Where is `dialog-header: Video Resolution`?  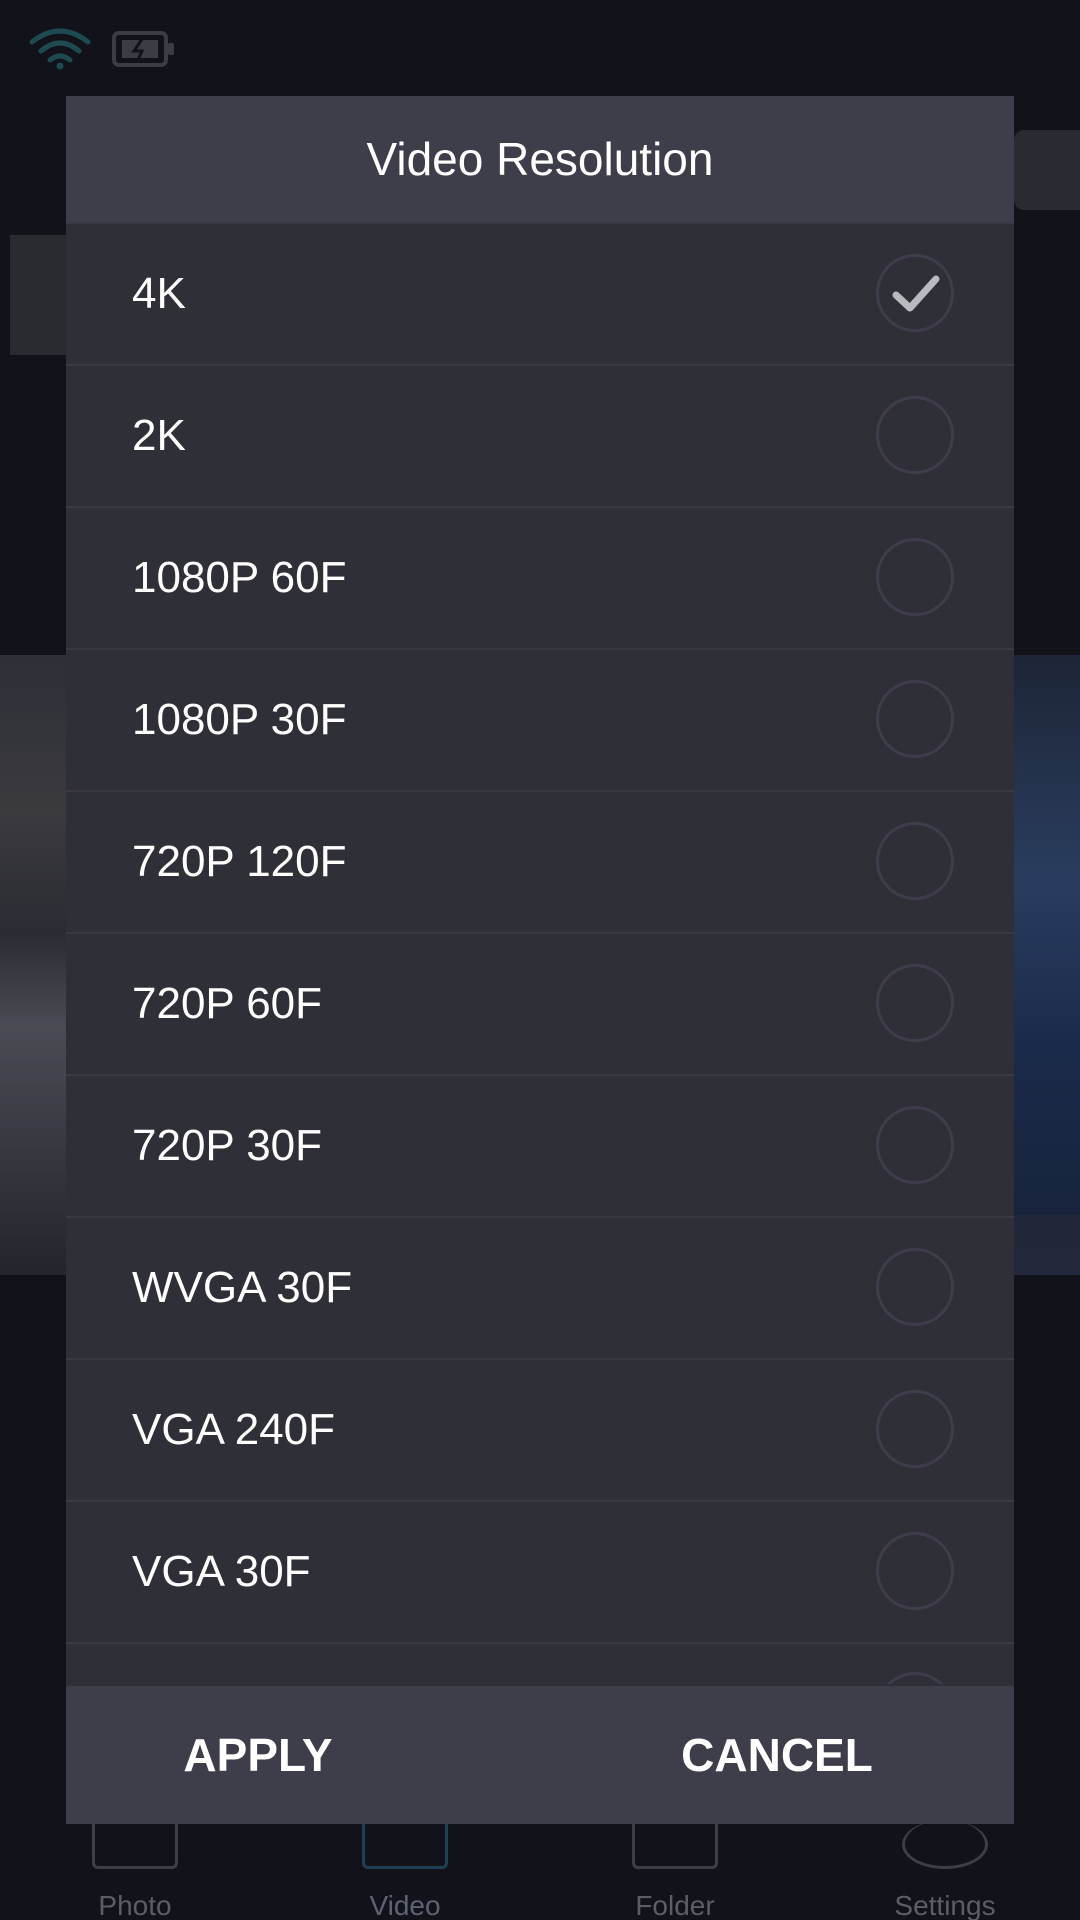 dialog-header: Video Resolution is located at coordinates (540, 160).